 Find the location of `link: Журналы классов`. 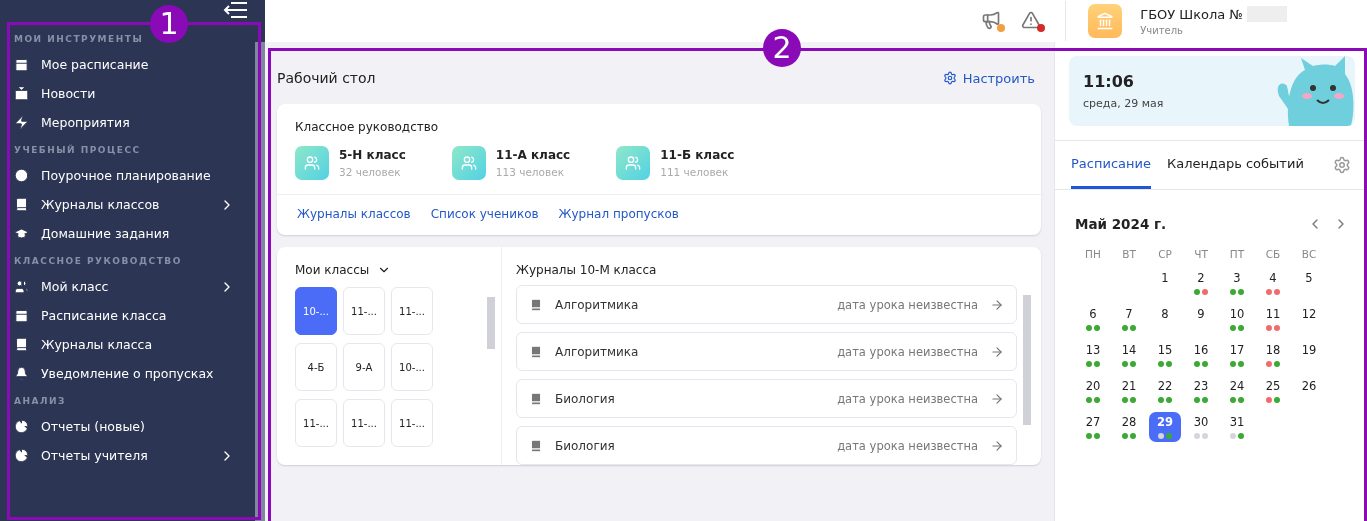

link: Журналы классов is located at coordinates (354, 214).